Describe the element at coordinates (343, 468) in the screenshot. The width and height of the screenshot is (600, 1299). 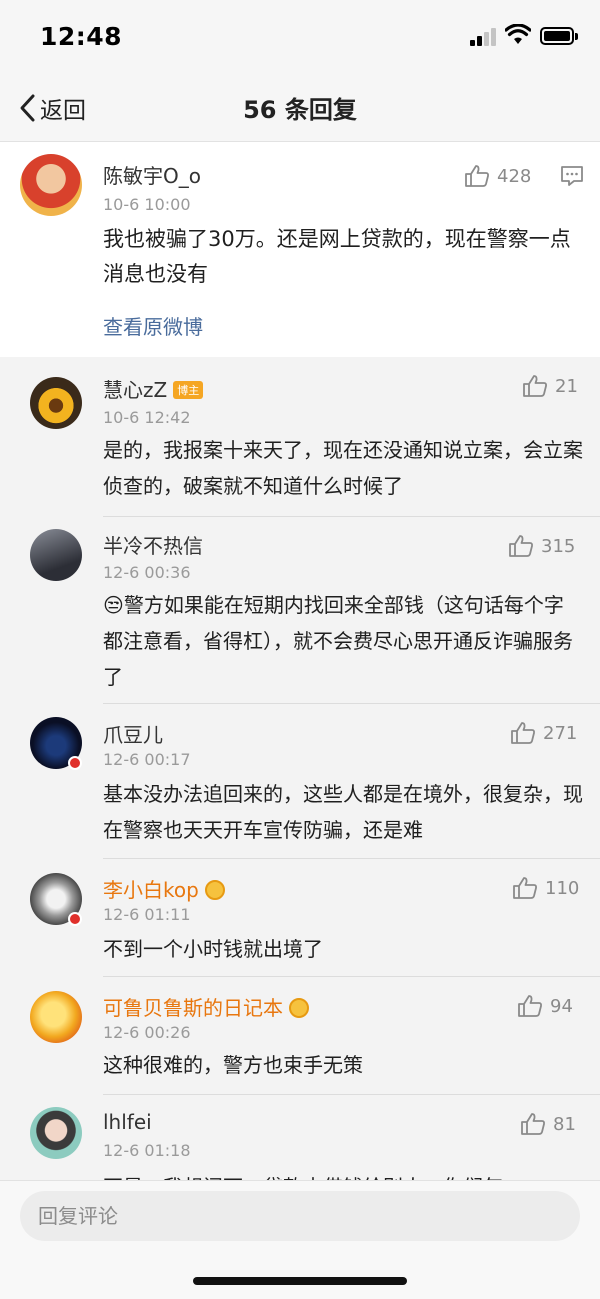
I see `comment-text: 是的，我报案十来天了，现在还没通知说立案，会立案侦查的，破案就不知道什么时候了` at that location.